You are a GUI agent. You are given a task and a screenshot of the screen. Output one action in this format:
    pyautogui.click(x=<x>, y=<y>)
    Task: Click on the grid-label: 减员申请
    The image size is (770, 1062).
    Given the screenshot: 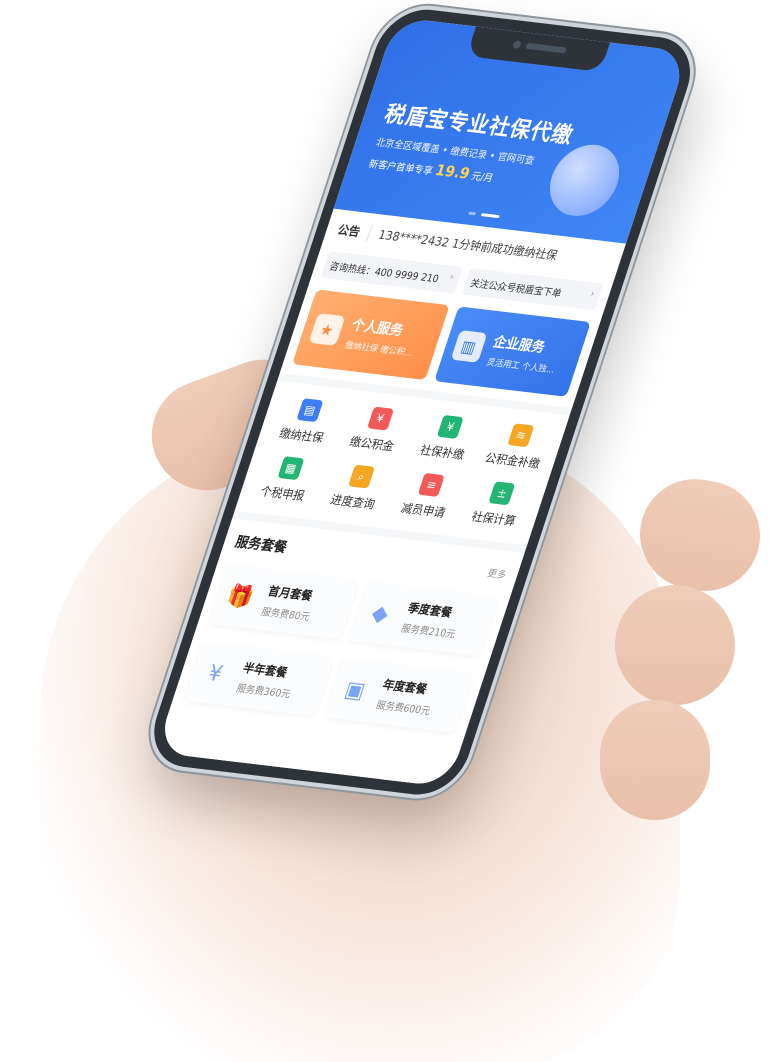 What is the action you would take?
    pyautogui.click(x=423, y=510)
    